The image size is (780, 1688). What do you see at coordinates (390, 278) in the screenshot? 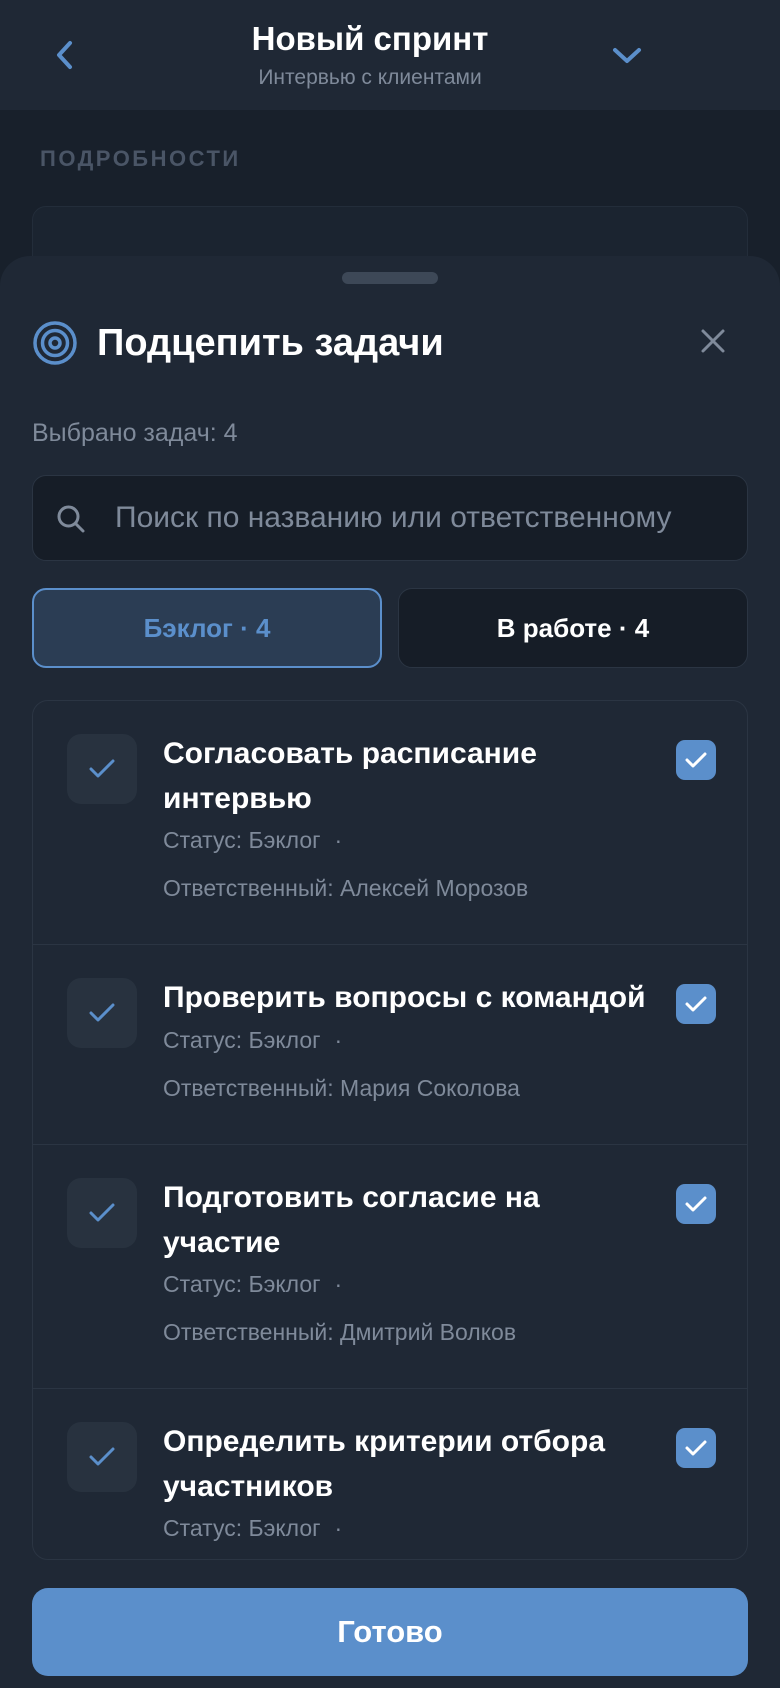
I see `sheet-grabber` at bounding box center [390, 278].